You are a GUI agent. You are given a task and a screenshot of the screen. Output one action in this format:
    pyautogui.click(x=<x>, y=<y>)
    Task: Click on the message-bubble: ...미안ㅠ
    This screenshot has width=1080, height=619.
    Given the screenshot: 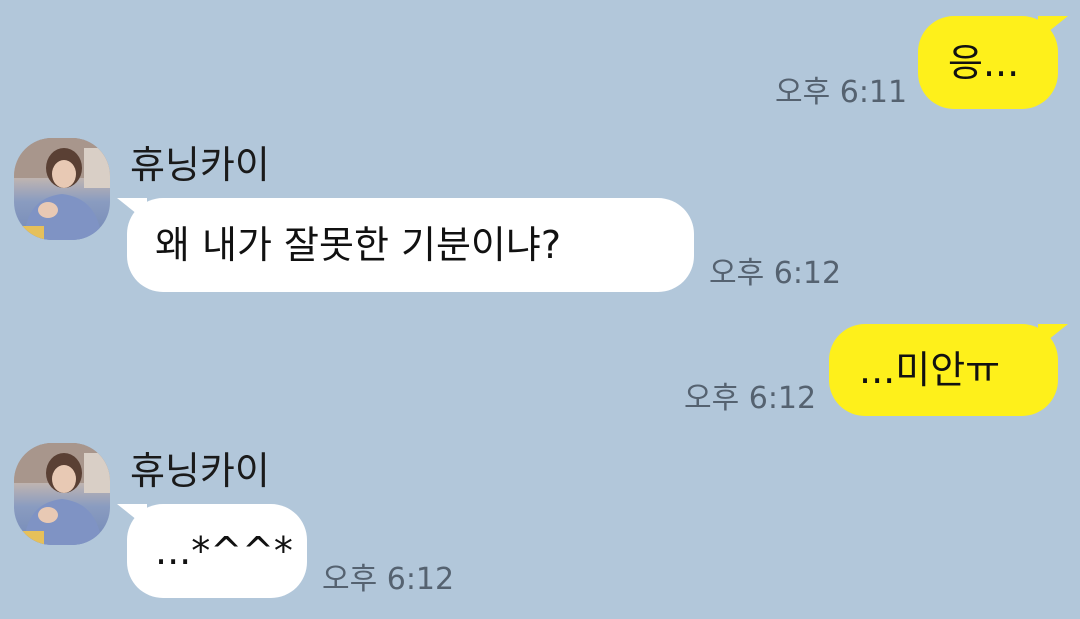 What is the action you would take?
    pyautogui.click(x=948, y=370)
    